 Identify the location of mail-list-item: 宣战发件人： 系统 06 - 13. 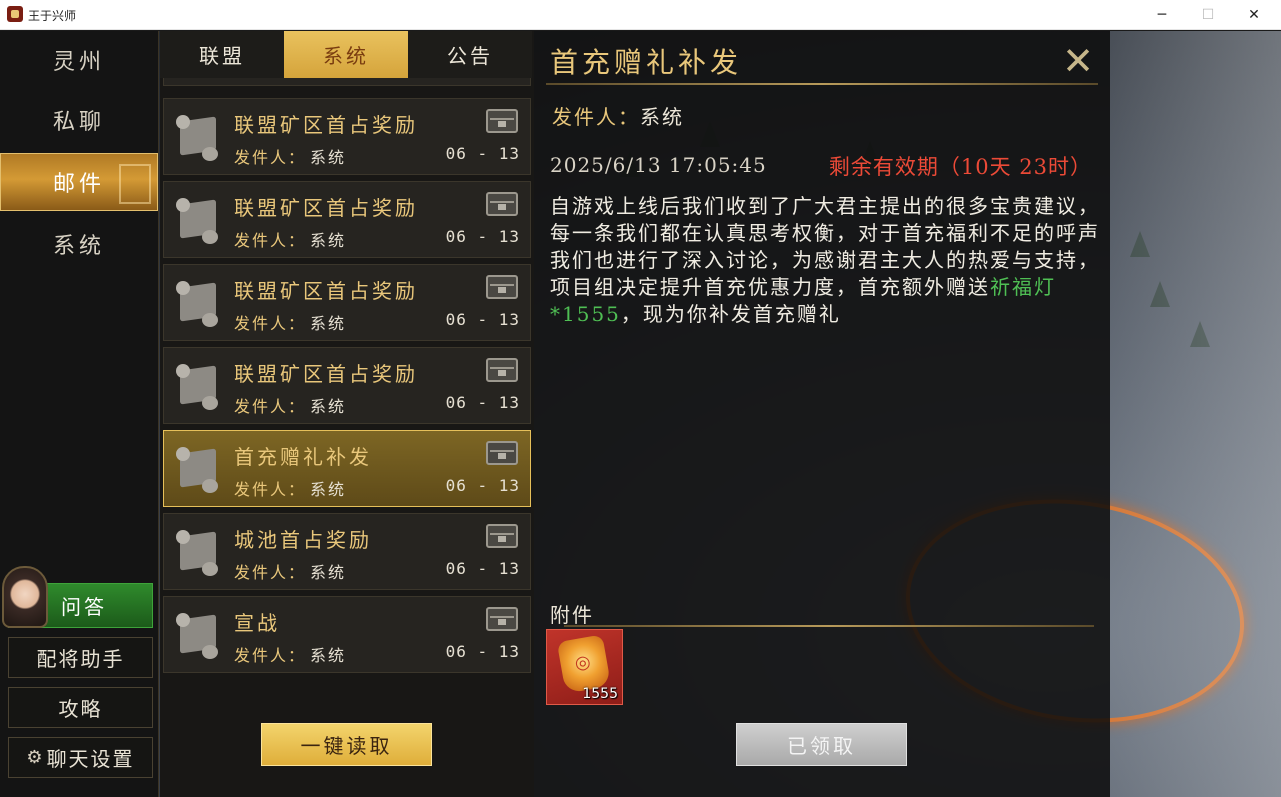
(347, 634).